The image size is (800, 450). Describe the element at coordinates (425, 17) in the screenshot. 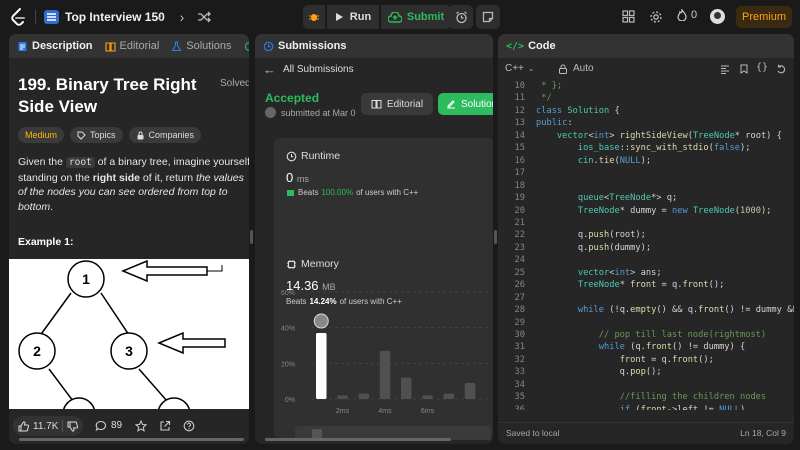

I see `submit-label: Submit` at that location.